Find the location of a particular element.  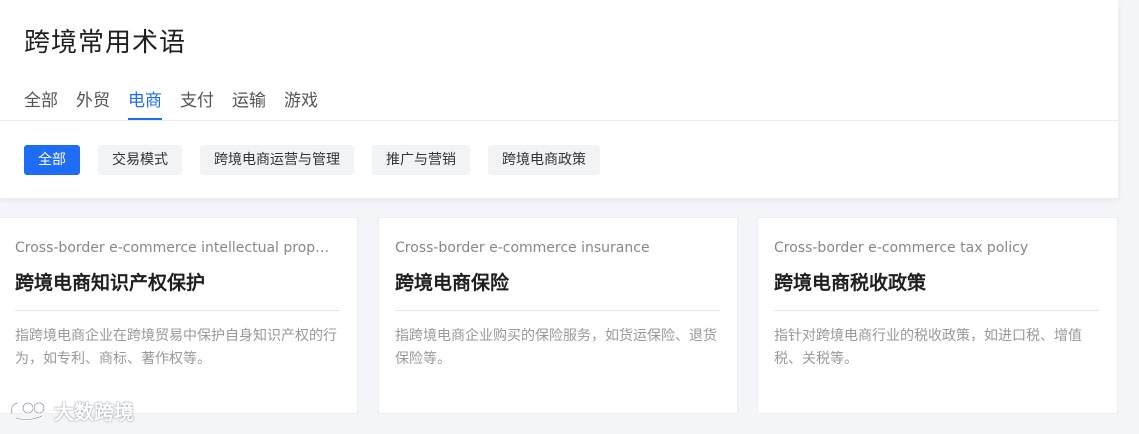

term-title: 跨境电商知识产权保护 is located at coordinates (110, 283).